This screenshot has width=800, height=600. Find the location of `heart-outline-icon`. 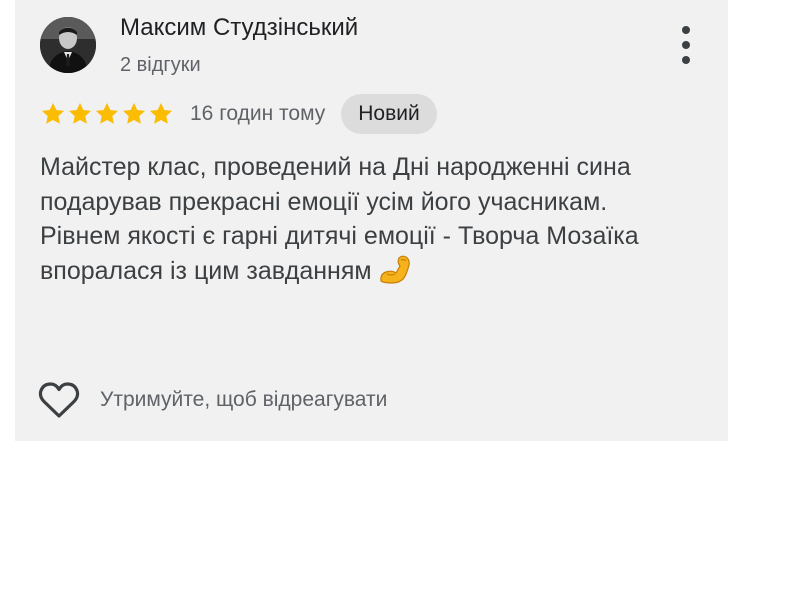

heart-outline-icon is located at coordinates (59, 400).